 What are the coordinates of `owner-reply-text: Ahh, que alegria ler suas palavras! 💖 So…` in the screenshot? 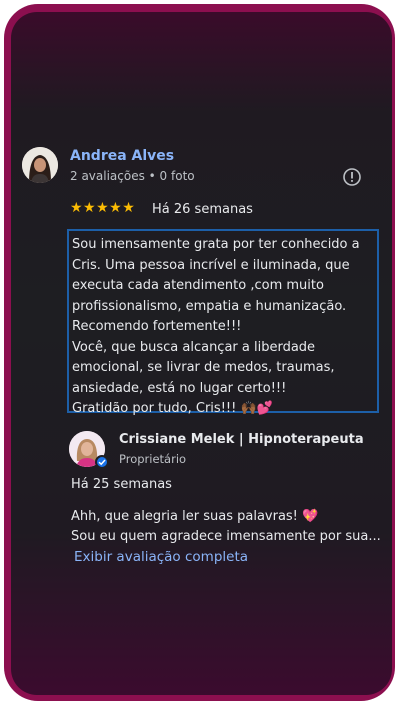 It's located at (226, 526).